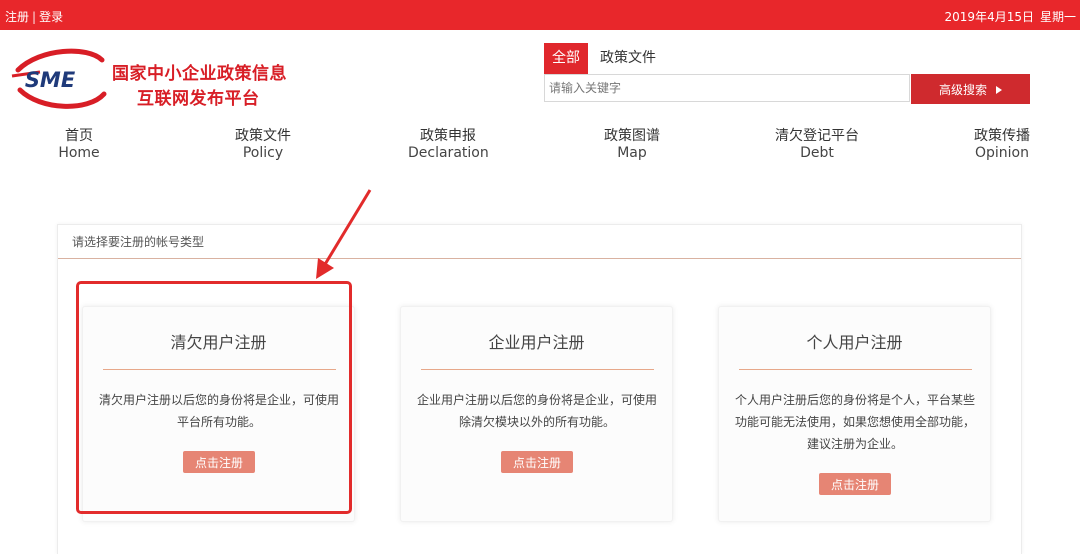  I want to click on sme-logo-icon: SME, so click(59, 78).